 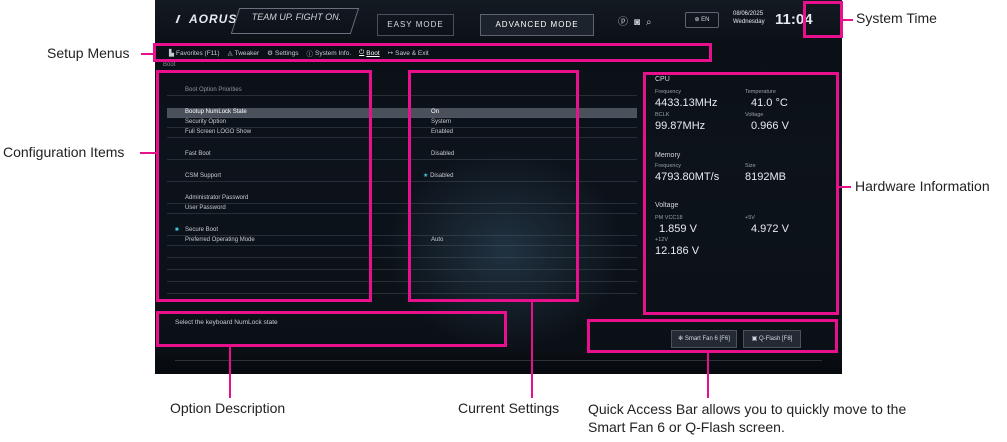 I want to click on advanced-mode-tab: ADVANCED MODE, so click(x=537, y=25).